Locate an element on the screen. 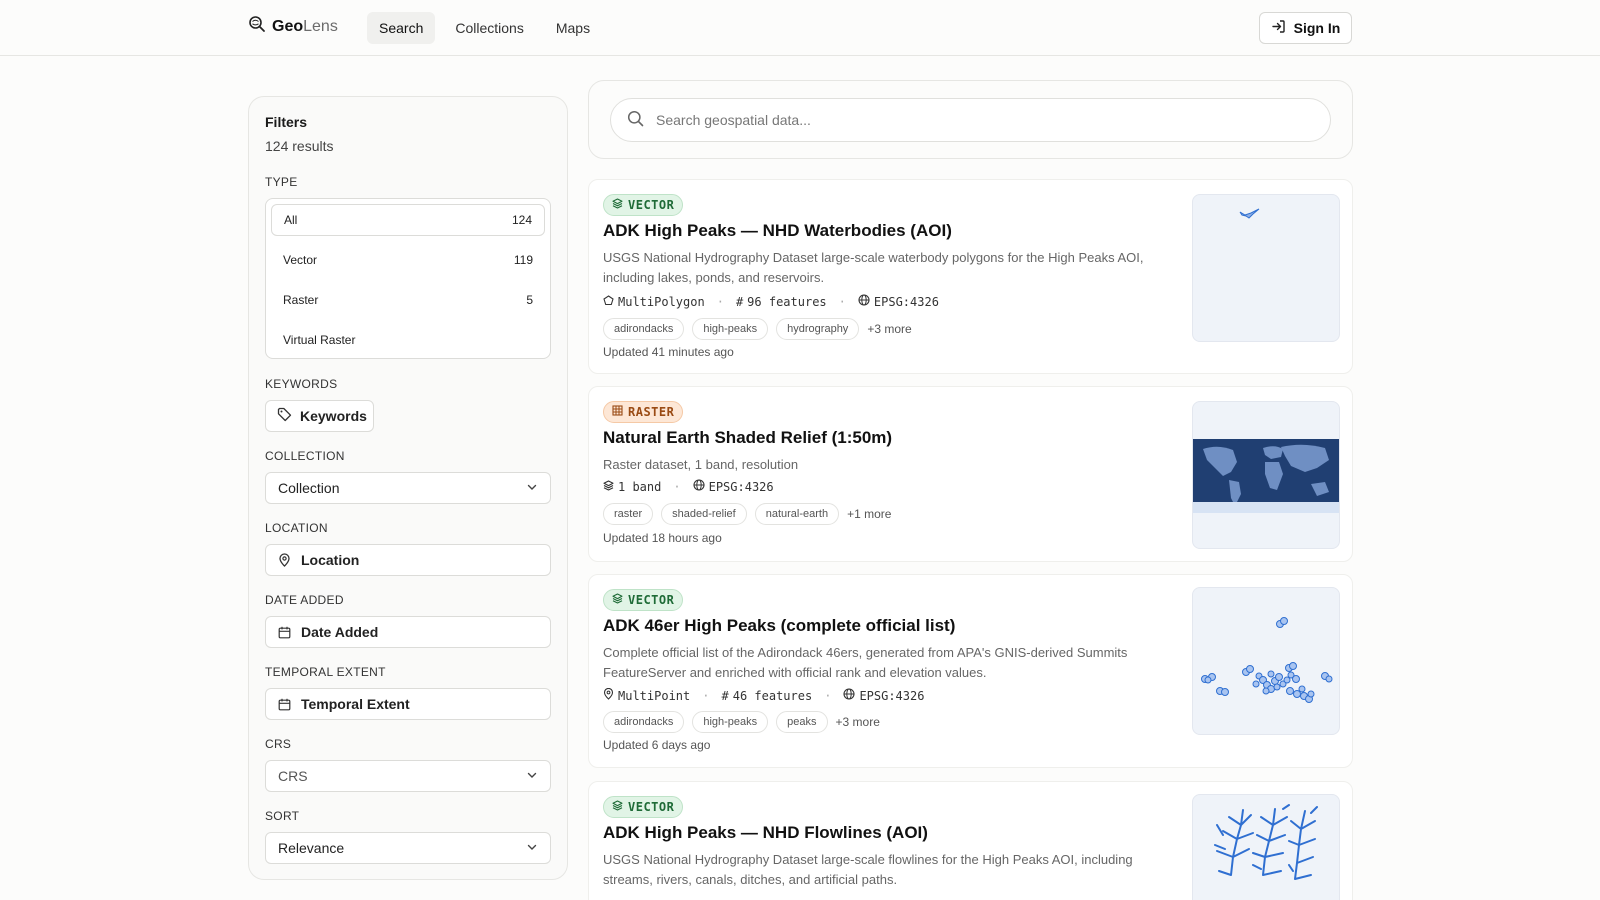  raster-badge: RASTER is located at coordinates (643, 412).